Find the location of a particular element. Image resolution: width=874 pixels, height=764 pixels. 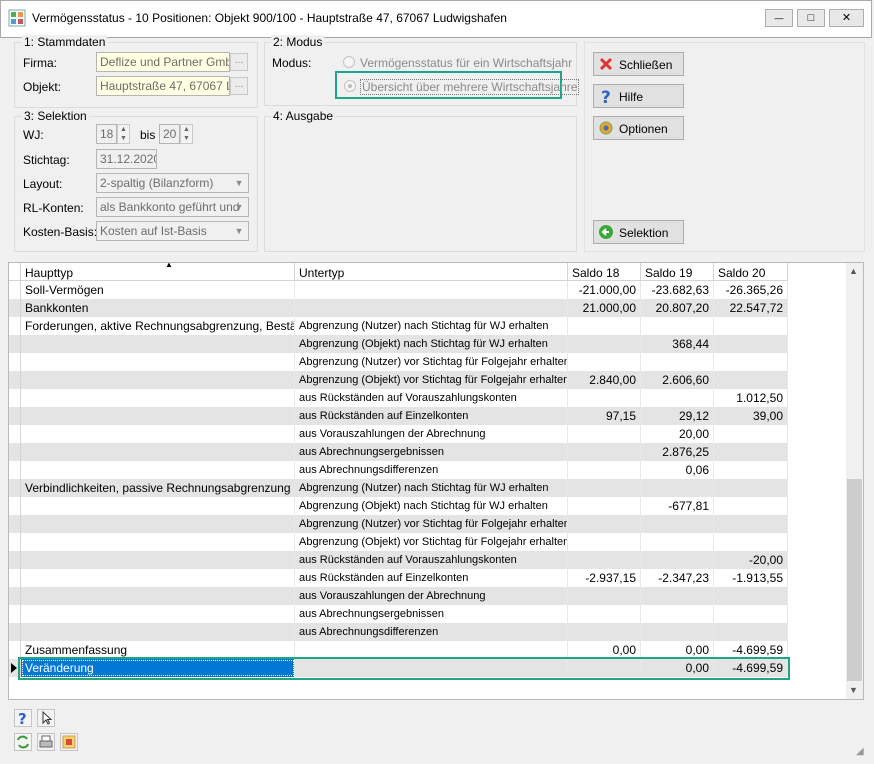

table-row: aus Abrechnungsergebnissen is located at coordinates (398, 614).